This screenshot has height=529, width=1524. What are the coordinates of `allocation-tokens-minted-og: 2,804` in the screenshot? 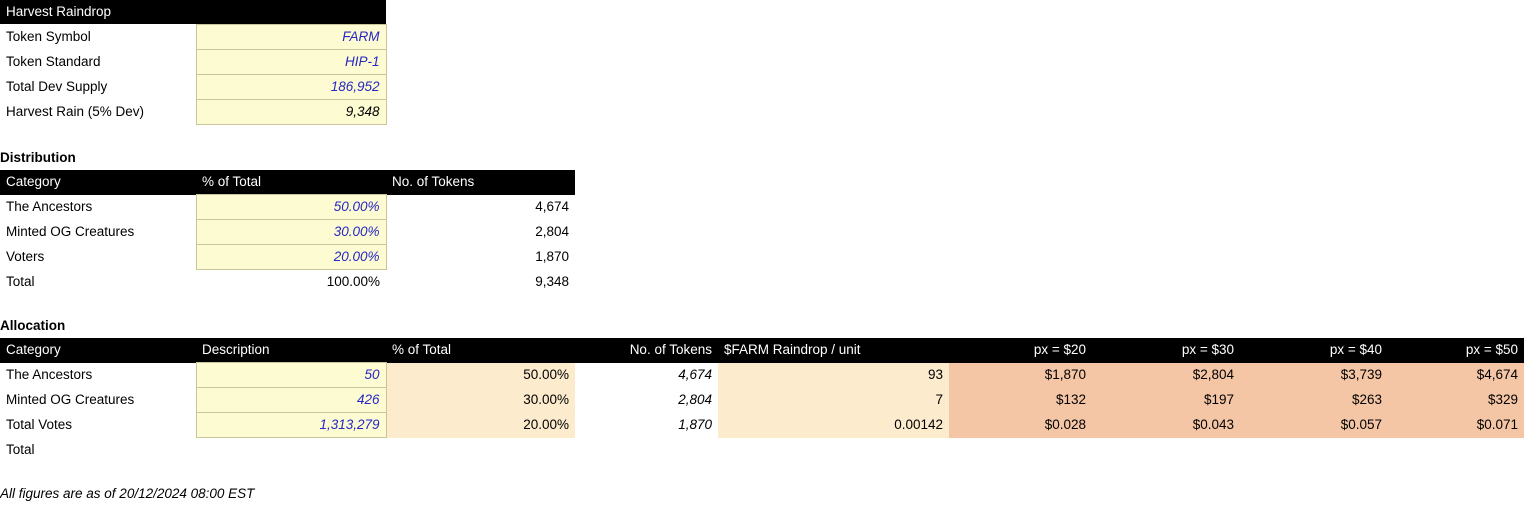 It's located at (695, 399).